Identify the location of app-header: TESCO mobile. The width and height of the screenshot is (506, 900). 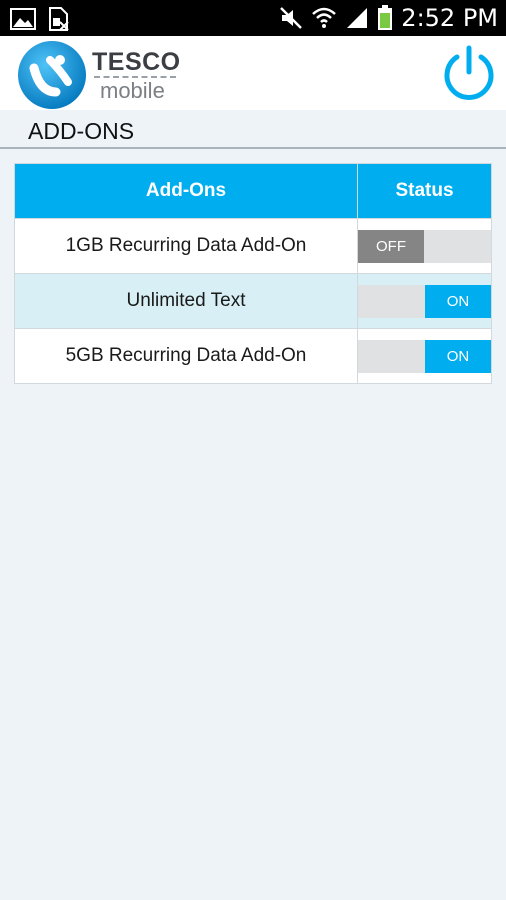
(253, 73).